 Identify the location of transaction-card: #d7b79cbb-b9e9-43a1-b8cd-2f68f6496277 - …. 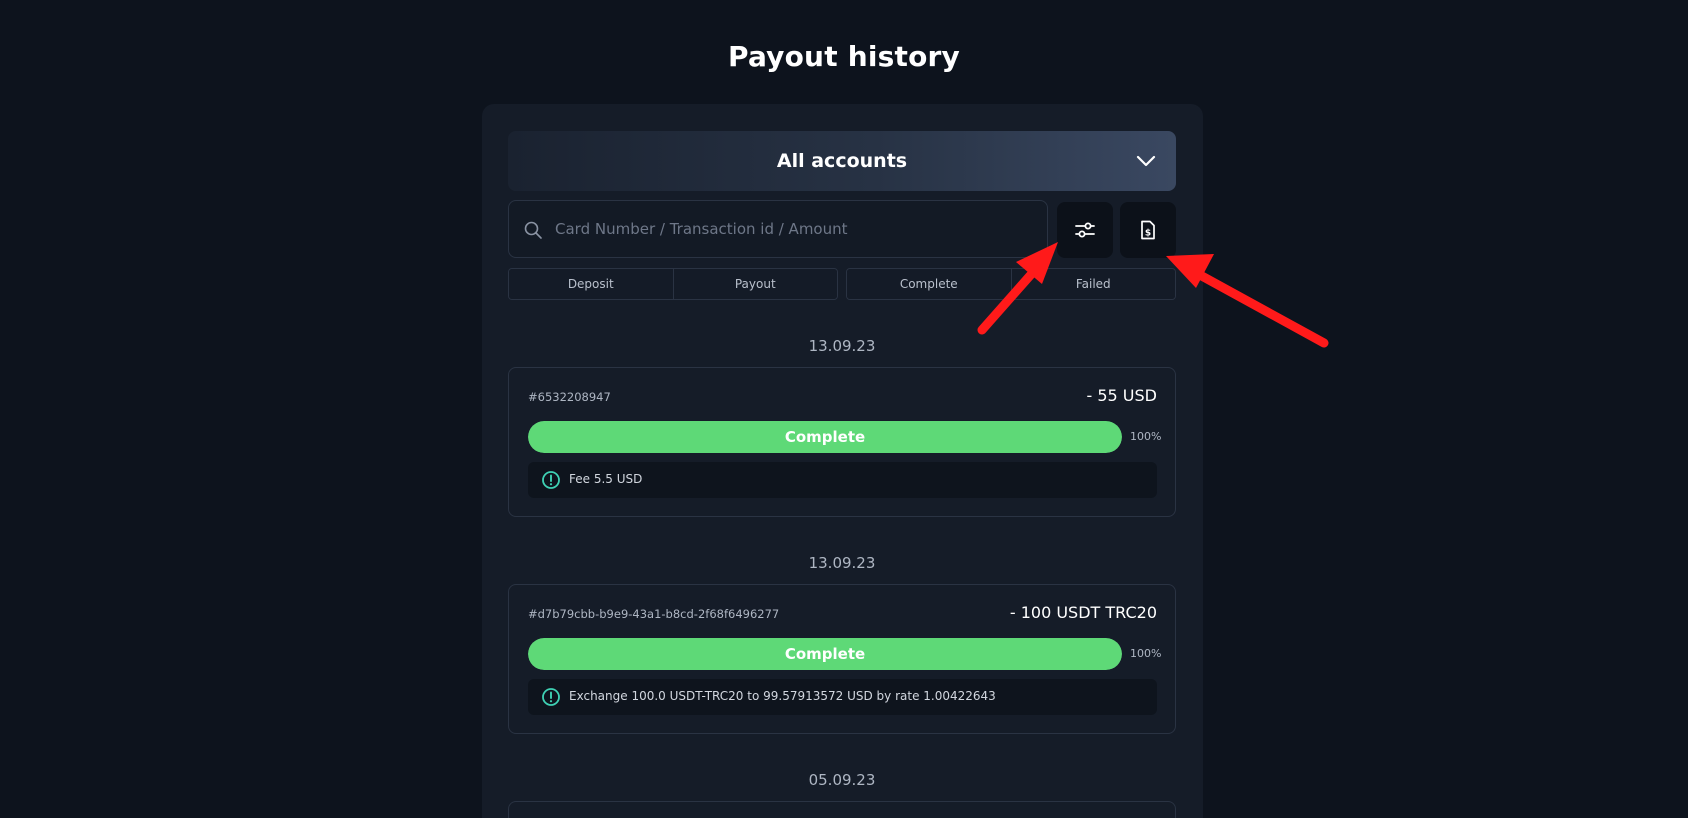
(842, 659).